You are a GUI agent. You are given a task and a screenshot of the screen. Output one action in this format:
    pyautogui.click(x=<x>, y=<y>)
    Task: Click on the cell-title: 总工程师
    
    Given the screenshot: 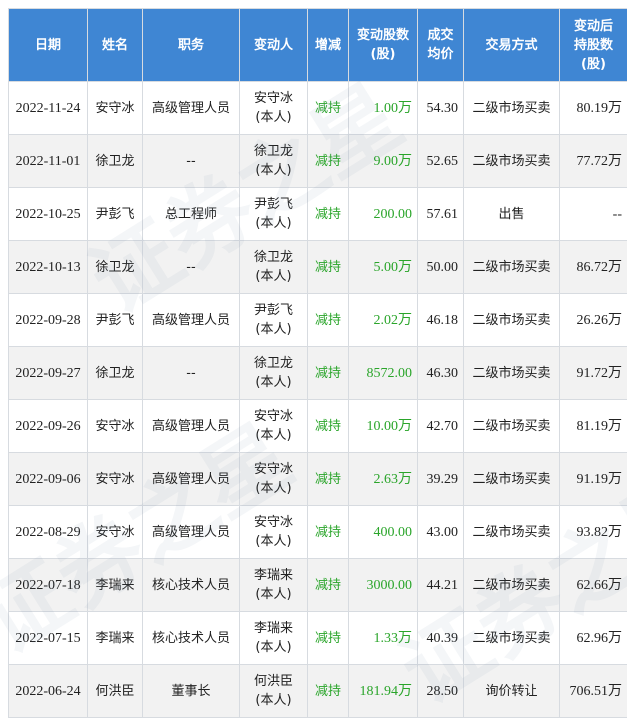 What is the action you would take?
    pyautogui.click(x=191, y=214)
    